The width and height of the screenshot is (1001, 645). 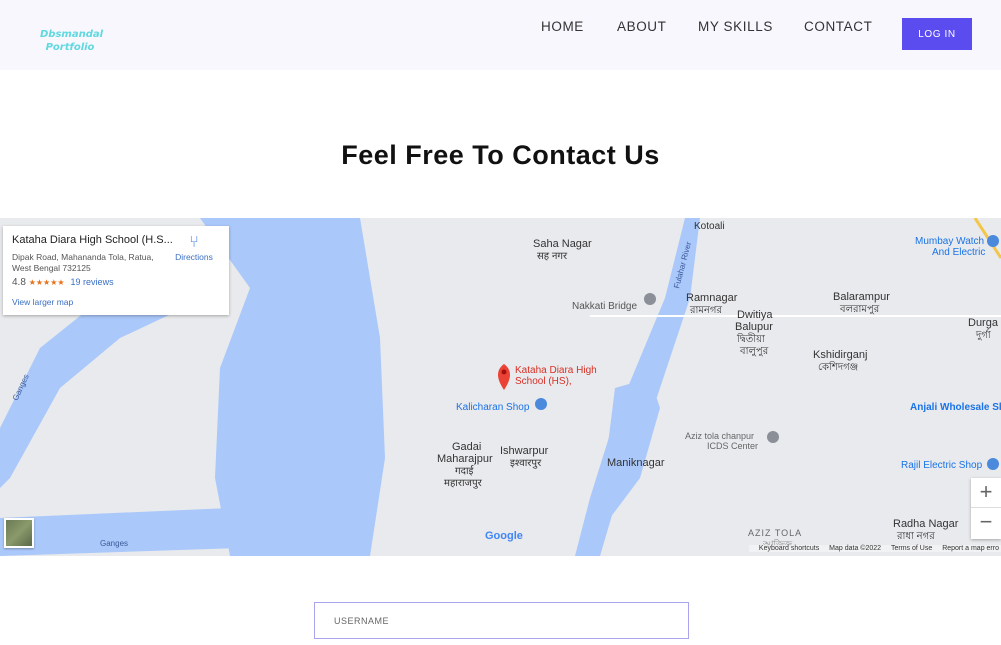 I want to click on directions-label: Directions, so click(x=194, y=257).